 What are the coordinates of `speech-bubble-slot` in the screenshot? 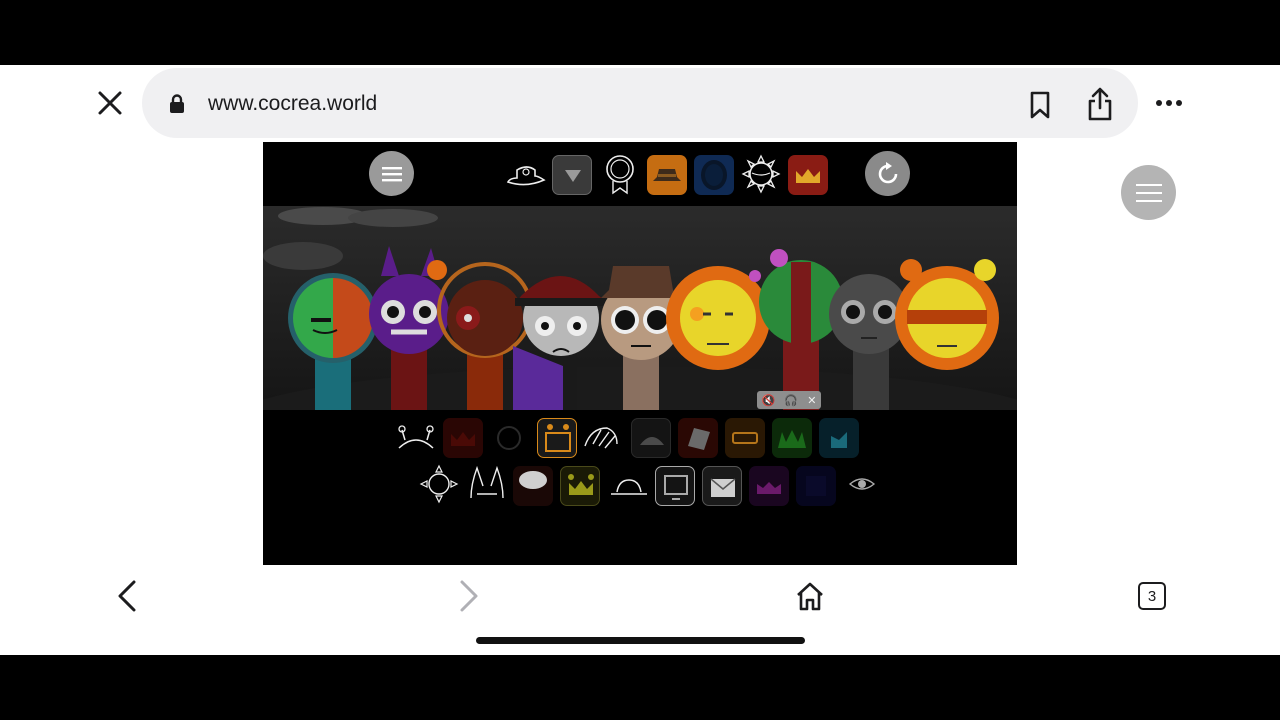 It's located at (533, 486).